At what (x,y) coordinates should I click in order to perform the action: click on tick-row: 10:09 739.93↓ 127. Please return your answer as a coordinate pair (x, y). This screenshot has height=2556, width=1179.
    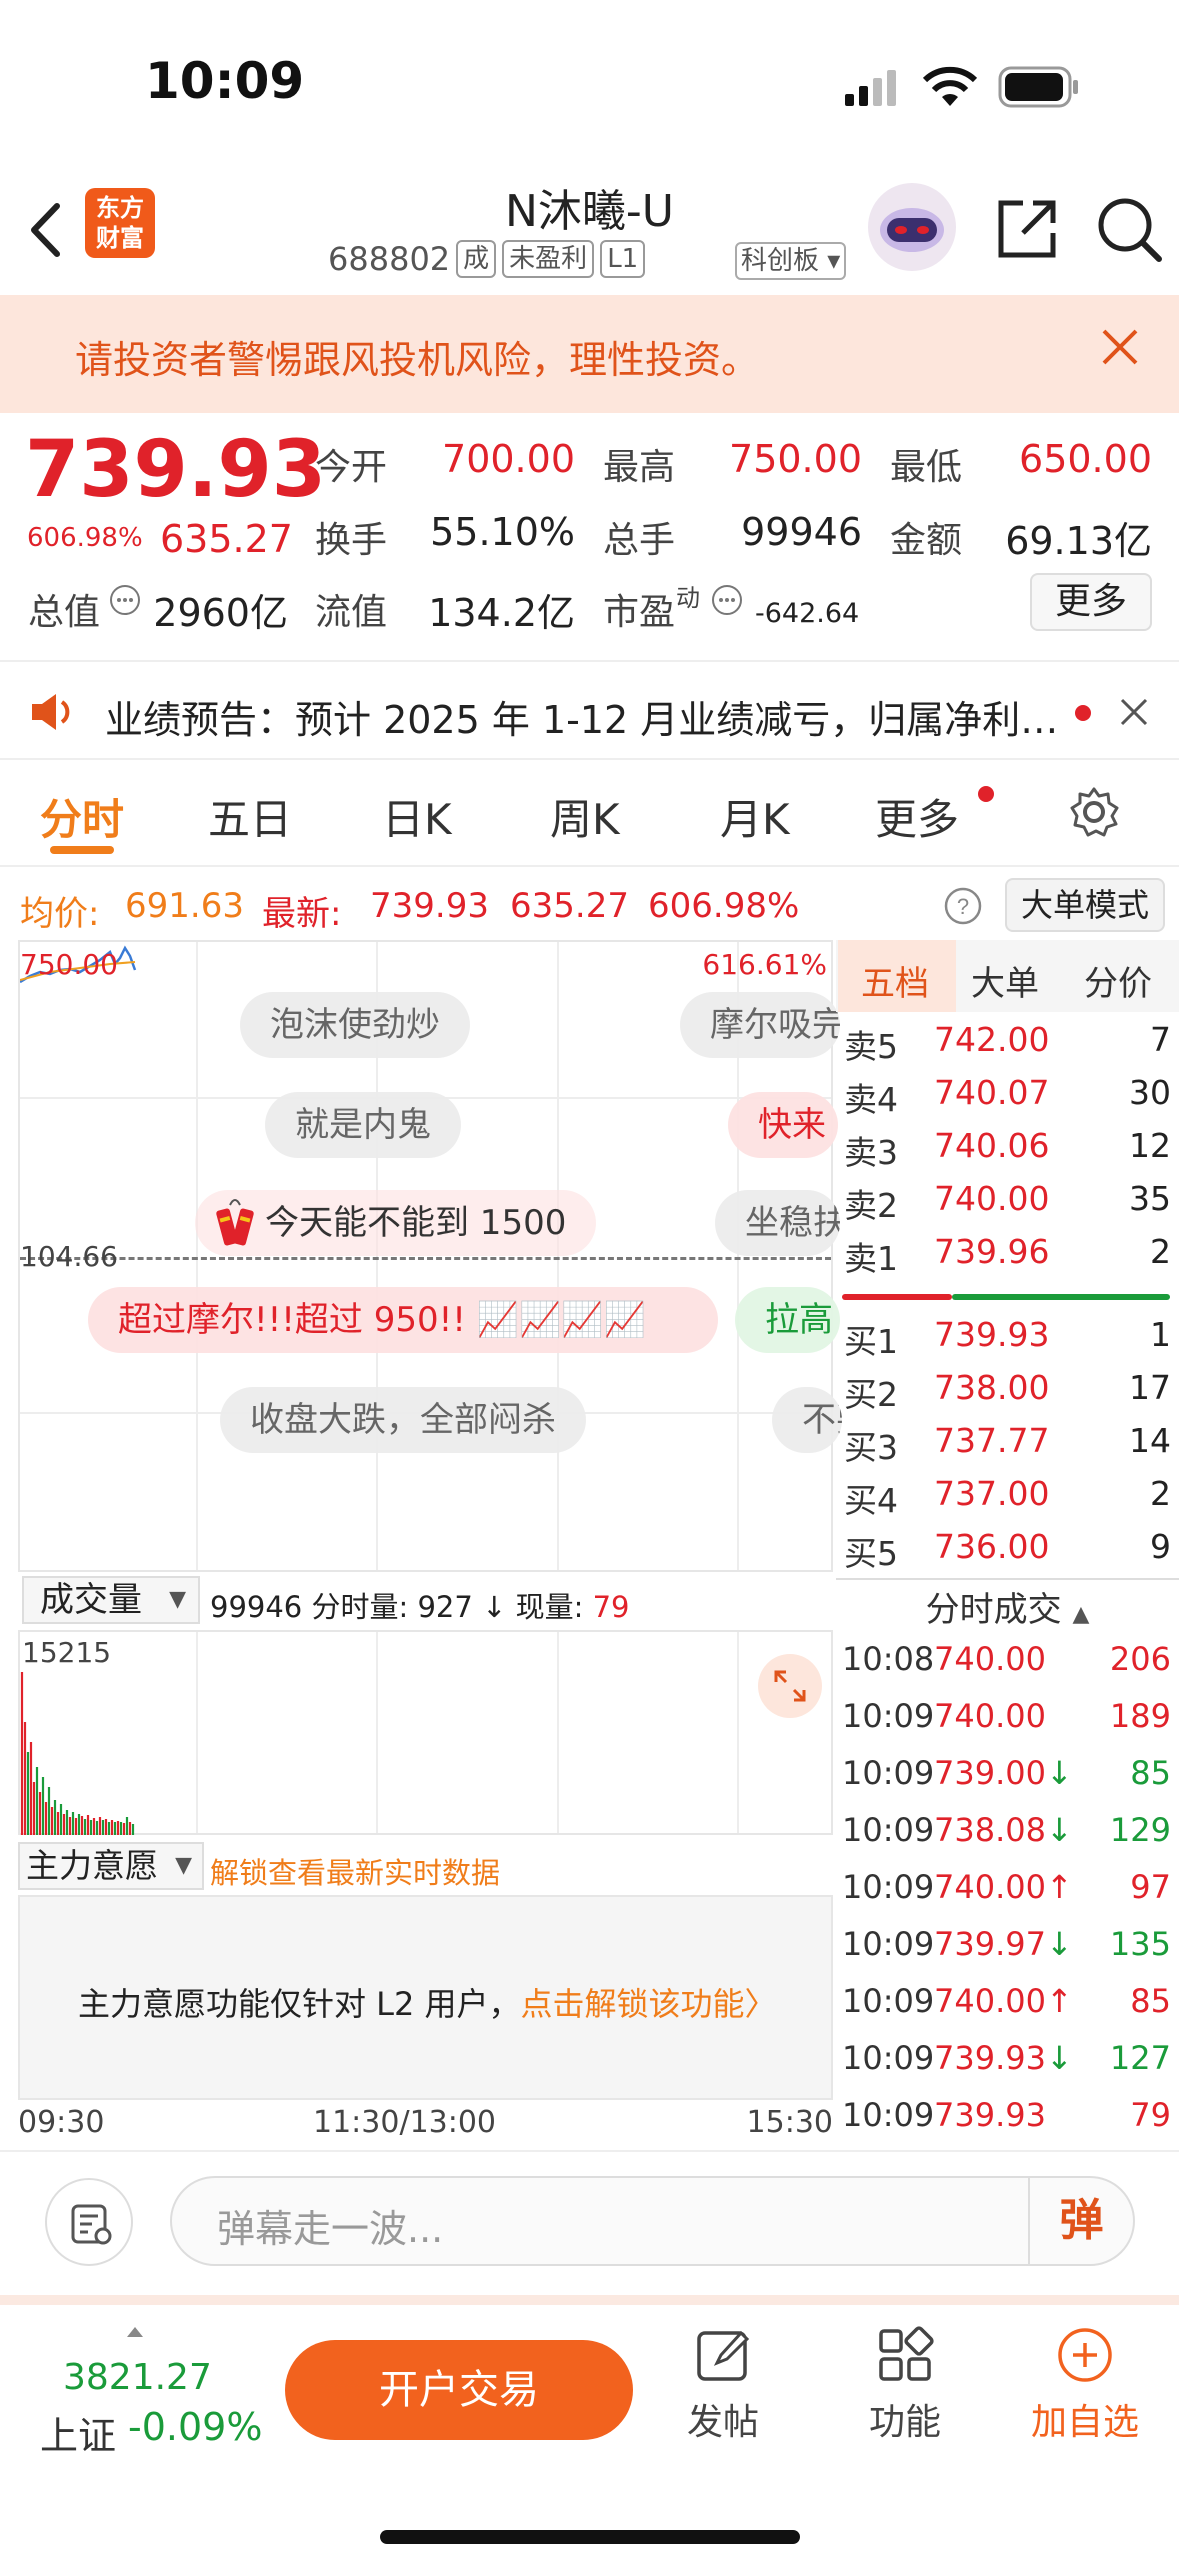
    Looking at the image, I should click on (1007, 2067).